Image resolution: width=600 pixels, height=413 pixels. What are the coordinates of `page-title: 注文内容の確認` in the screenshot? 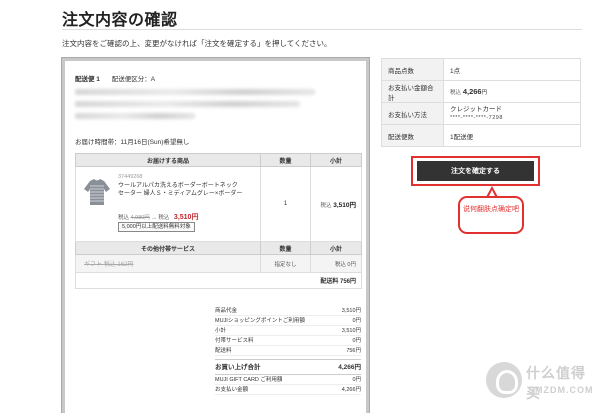 It's located at (120, 20).